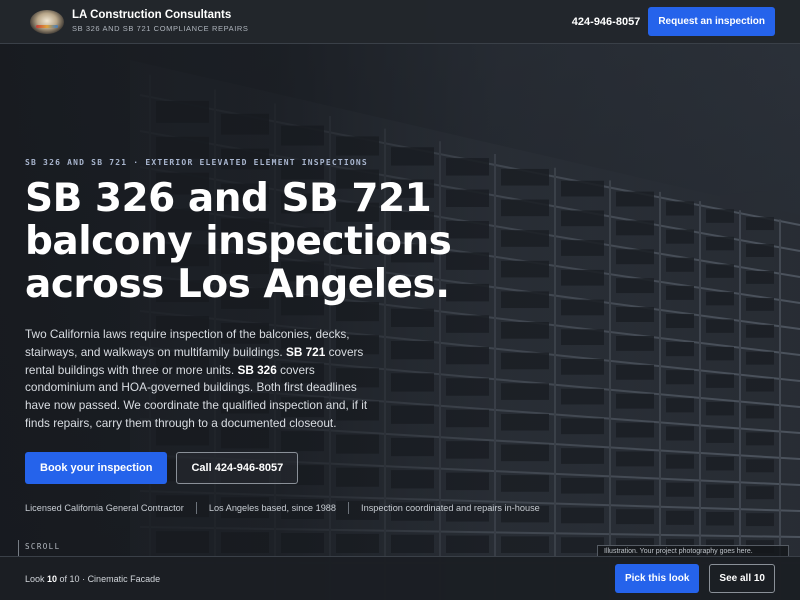 This screenshot has height=600, width=800. Describe the element at coordinates (711, 21) in the screenshot. I see `request-inspection-button: Request an inspection` at that location.